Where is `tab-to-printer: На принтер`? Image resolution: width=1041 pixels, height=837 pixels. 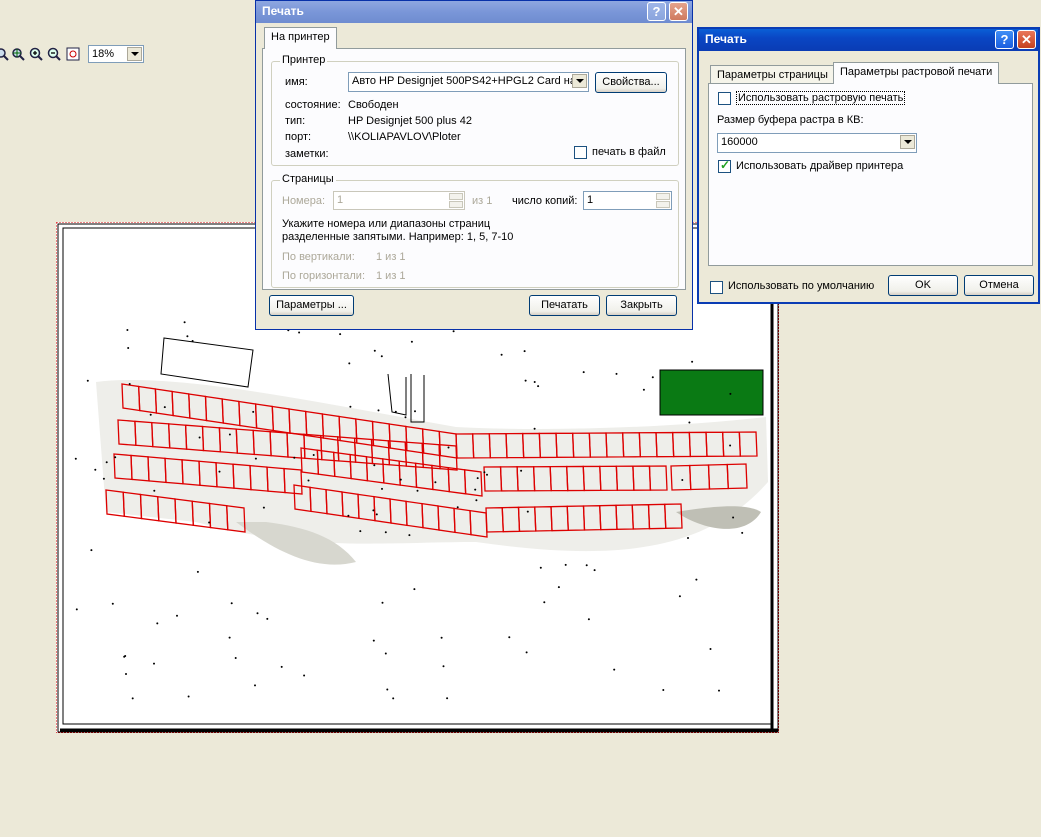 tab-to-printer: На принтер is located at coordinates (300, 38).